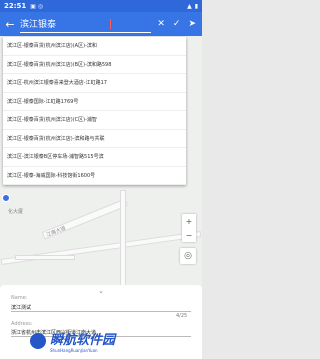 The height and width of the screenshot is (359, 320). Describe the element at coordinates (16, 212) in the screenshot. I see `map-poi-label: 化大厦` at that location.